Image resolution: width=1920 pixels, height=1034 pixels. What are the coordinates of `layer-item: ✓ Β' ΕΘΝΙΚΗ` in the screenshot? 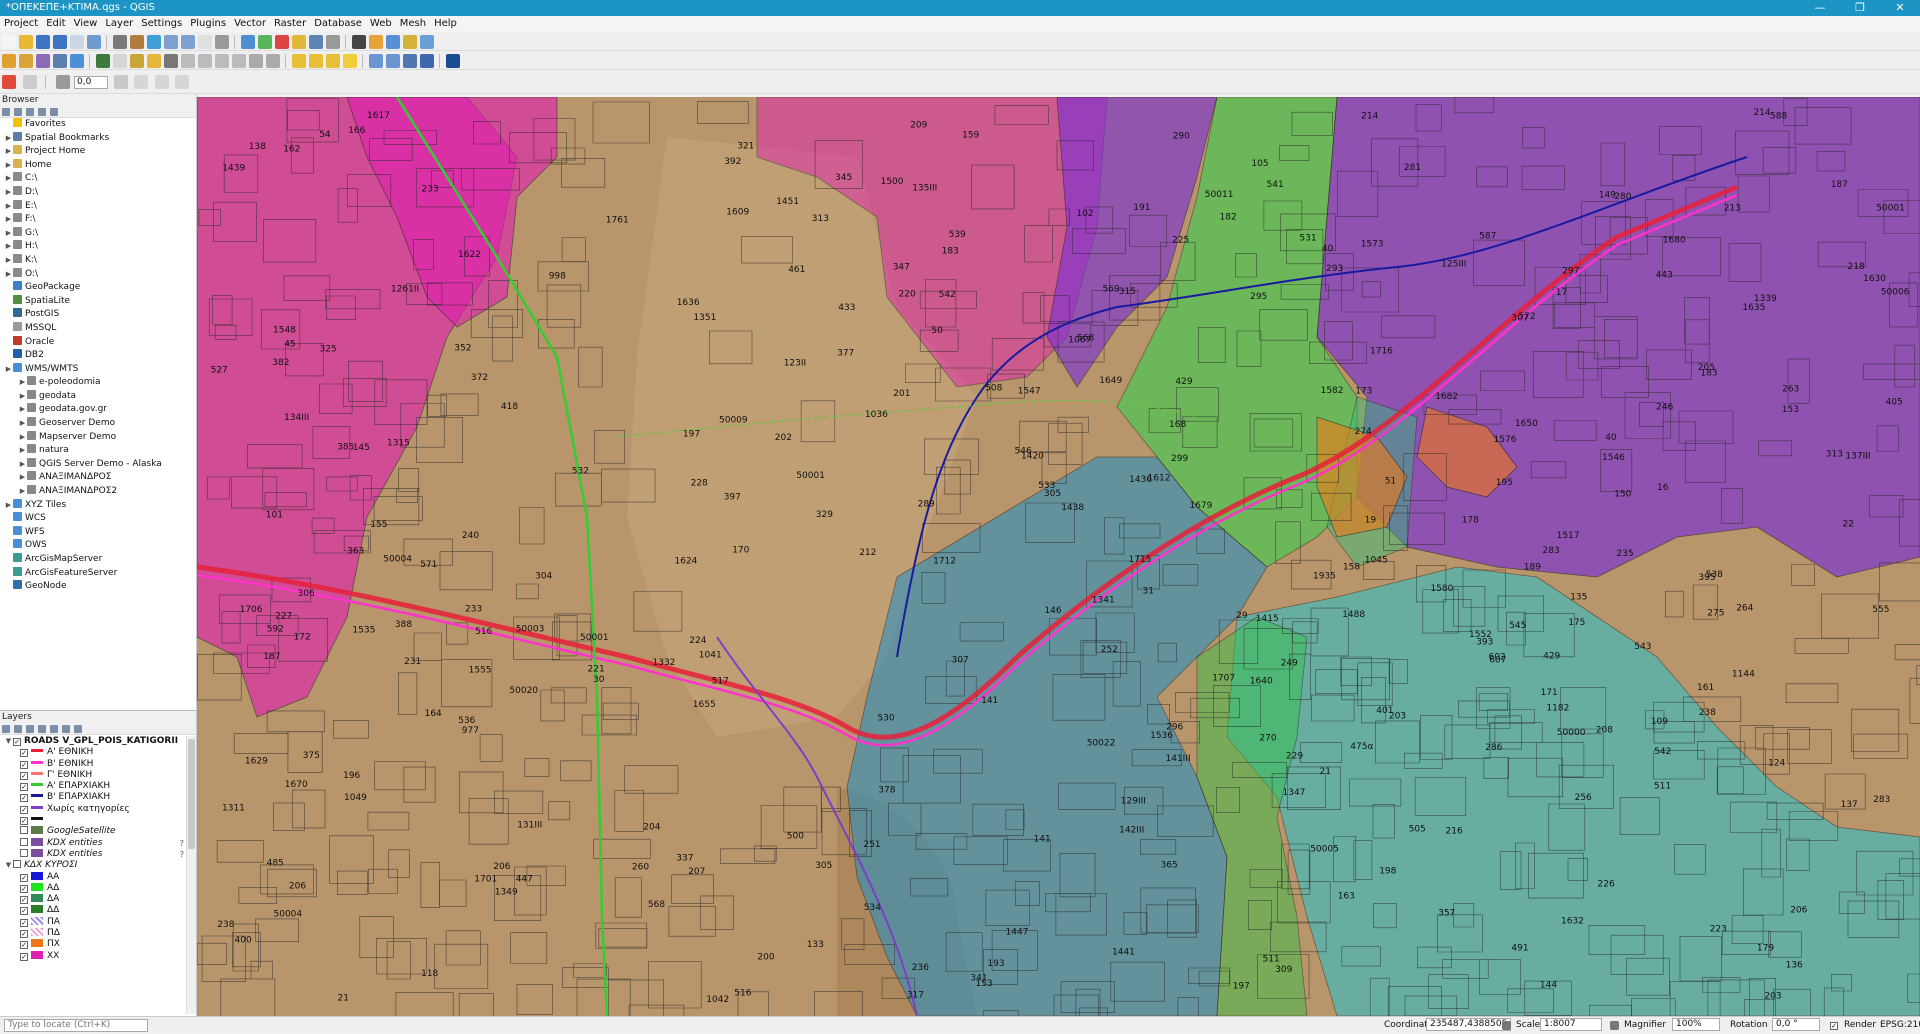 It's located at (93, 764).